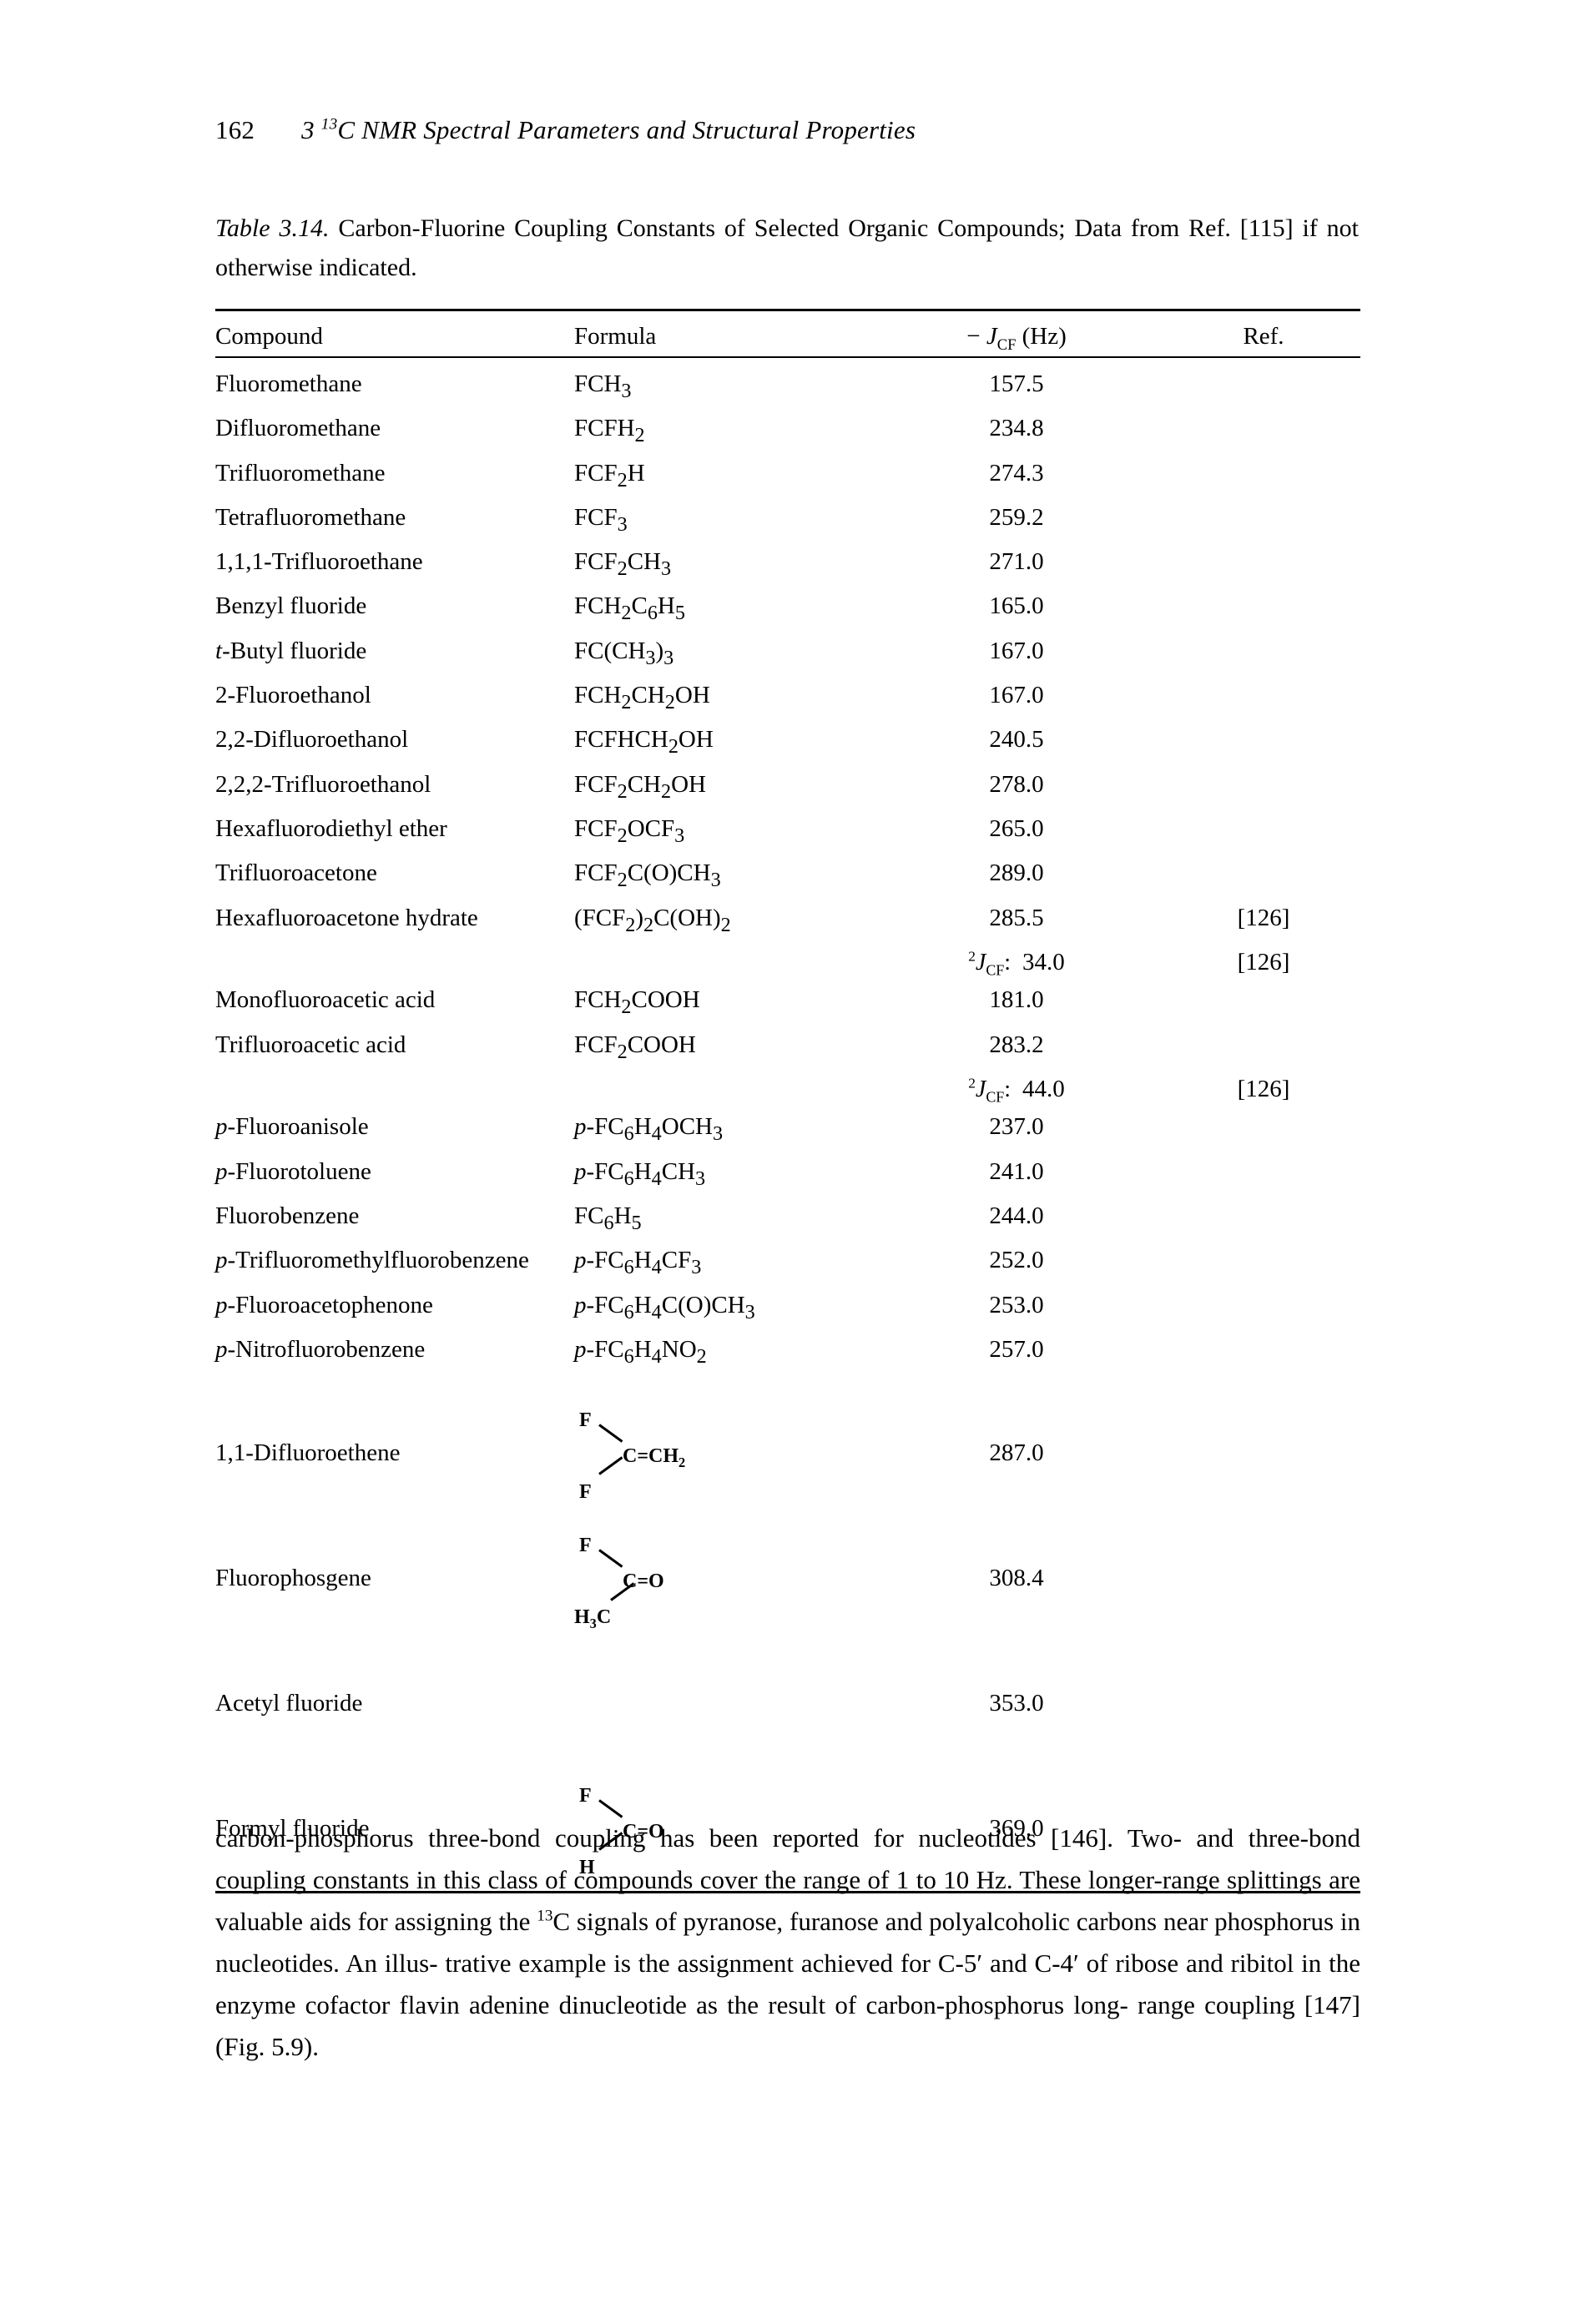 This screenshot has width=1569, height=2324. I want to click on bond-line-lower, so click(610, 1465).